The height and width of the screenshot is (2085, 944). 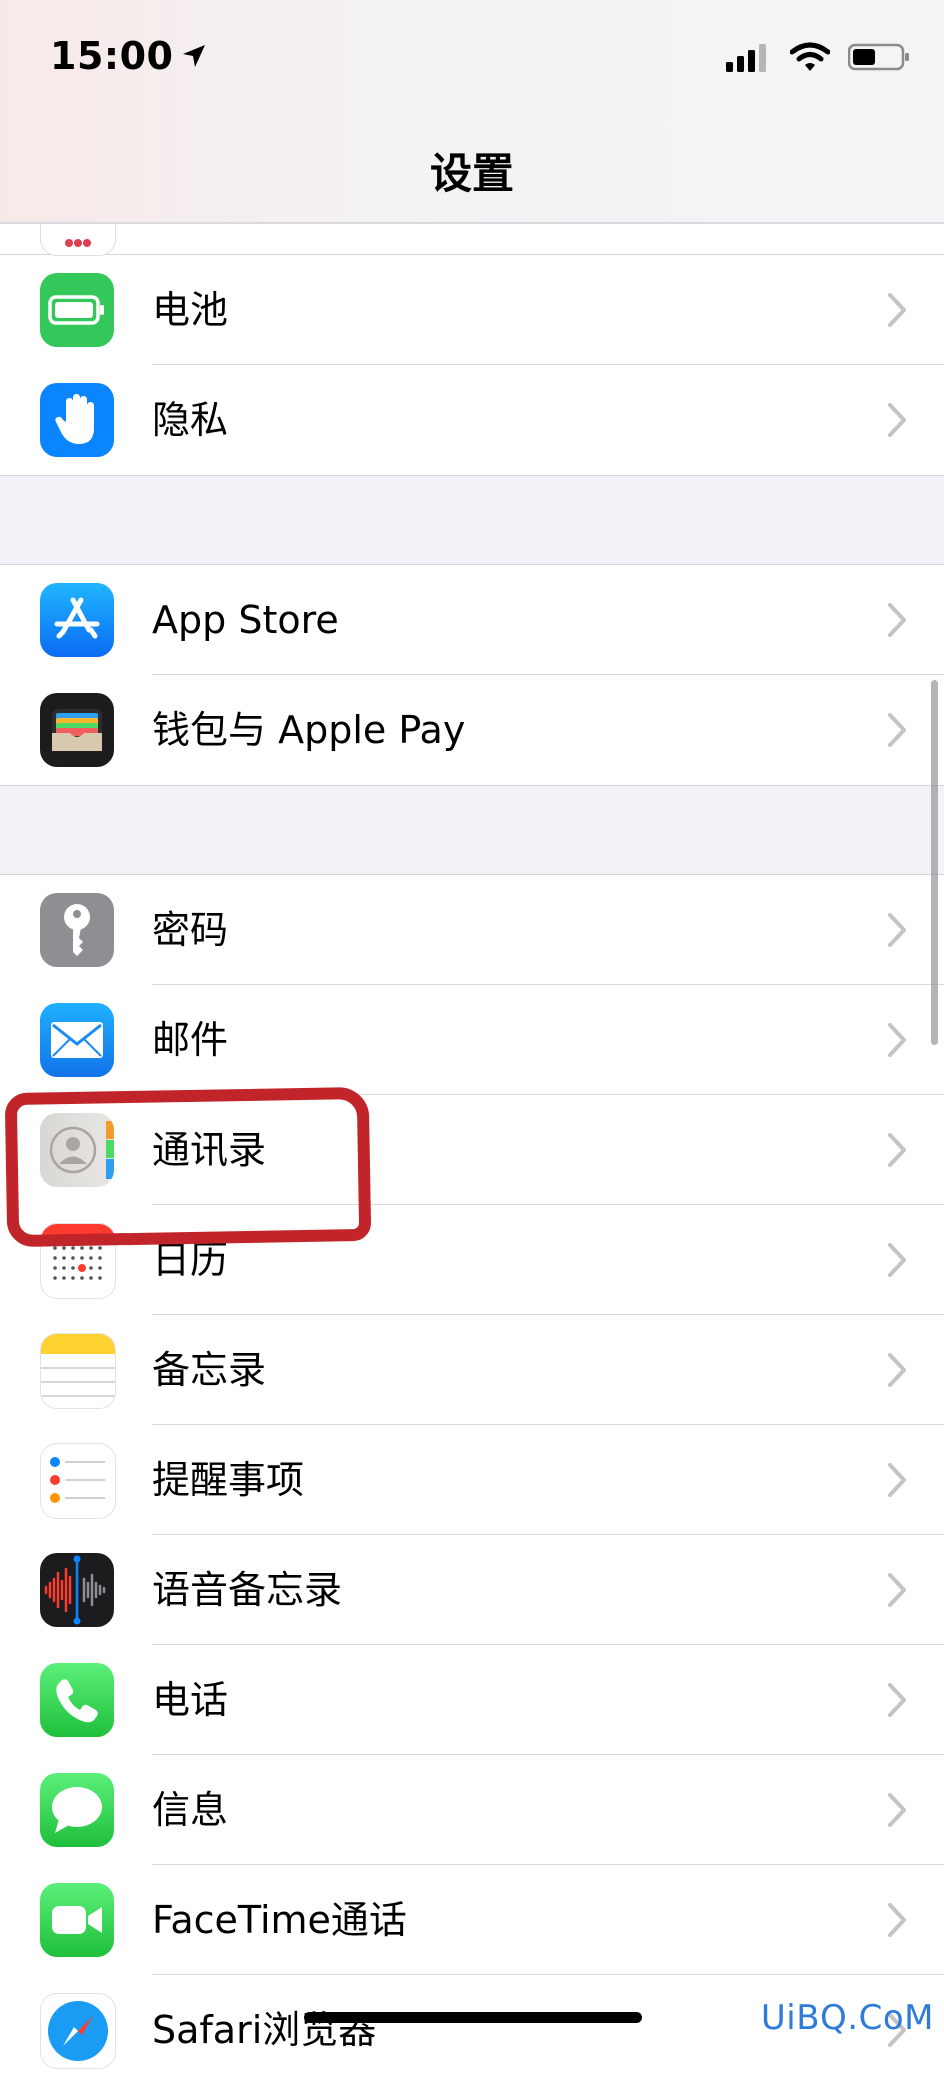 I want to click on settings-row-notes: 备忘录, so click(x=472, y=1370).